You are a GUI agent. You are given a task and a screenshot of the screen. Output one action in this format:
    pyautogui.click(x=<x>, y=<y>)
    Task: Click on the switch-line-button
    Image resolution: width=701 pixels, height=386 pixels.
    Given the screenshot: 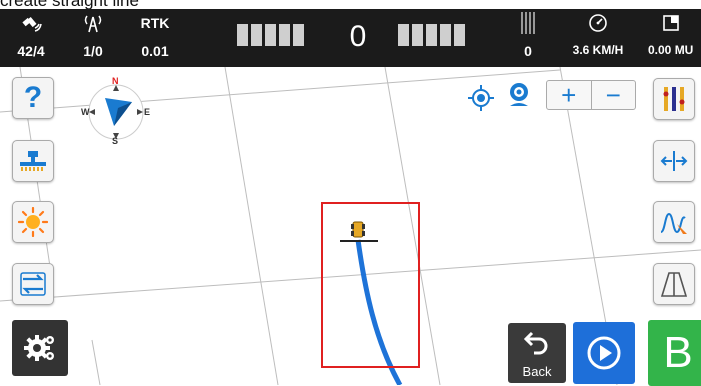 What is the action you would take?
    pyautogui.click(x=33, y=284)
    